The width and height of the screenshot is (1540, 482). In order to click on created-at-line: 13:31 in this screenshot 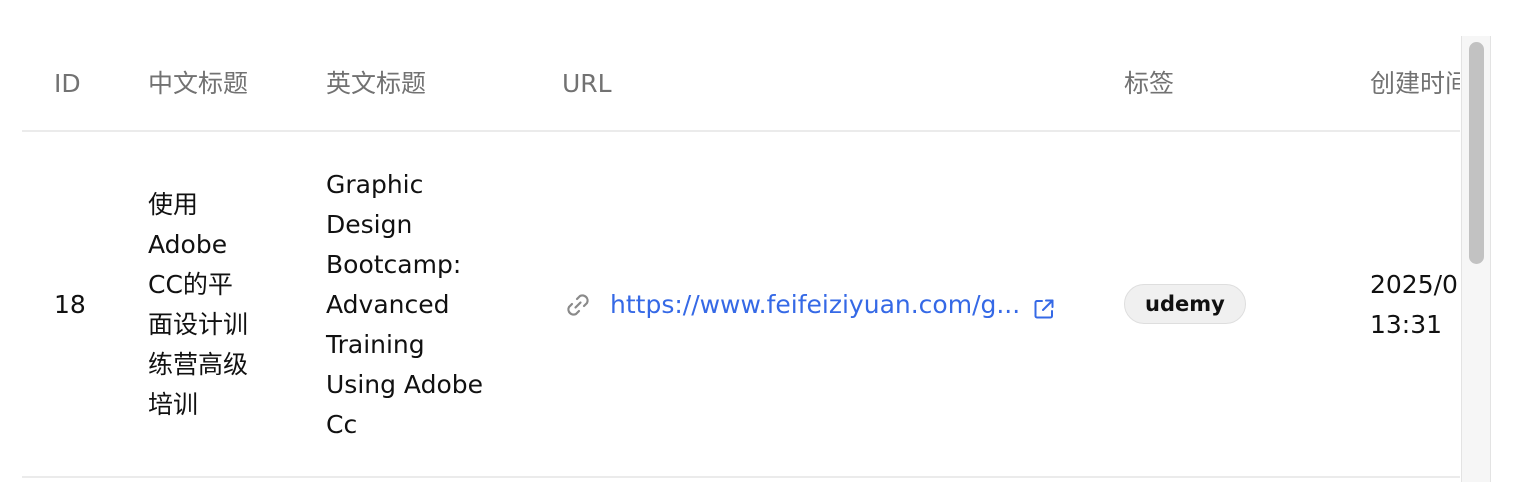, I will do `click(1406, 324)`.